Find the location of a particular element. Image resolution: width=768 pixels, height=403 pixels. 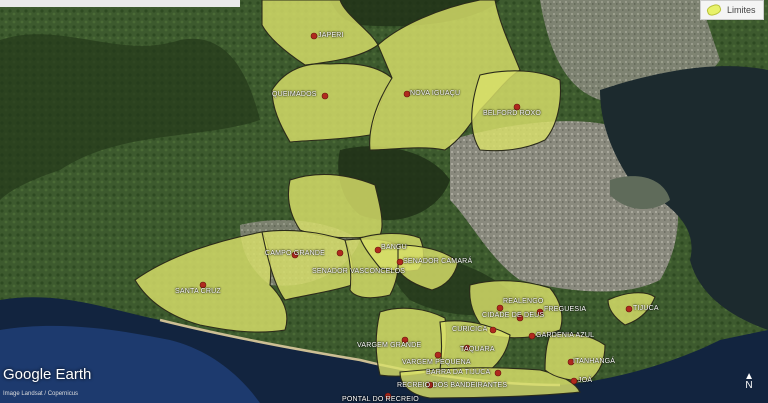

place-label-recreio: RECREIO DOS BANDEIRANTES is located at coordinates (452, 385).